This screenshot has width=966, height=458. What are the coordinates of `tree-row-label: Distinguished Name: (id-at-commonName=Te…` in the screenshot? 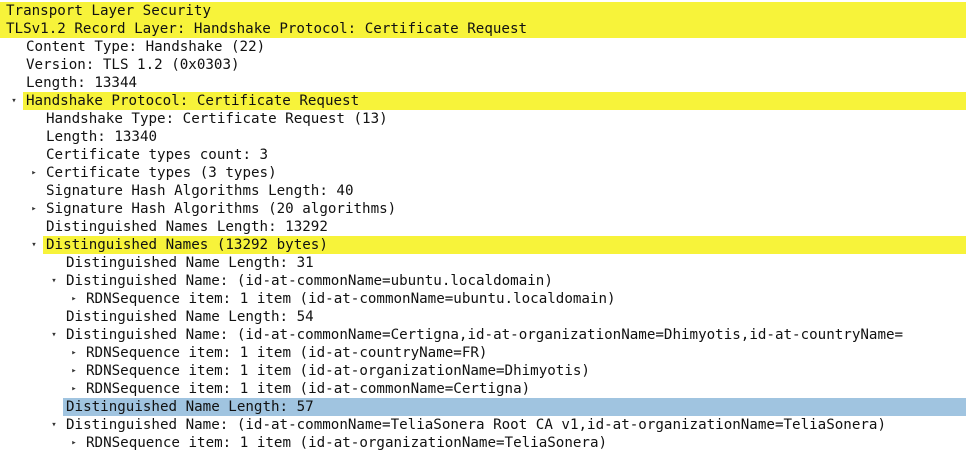 It's located at (476, 425).